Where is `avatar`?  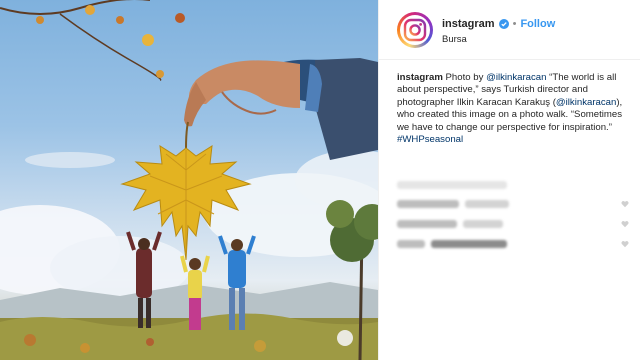
avatar is located at coordinates (415, 30).